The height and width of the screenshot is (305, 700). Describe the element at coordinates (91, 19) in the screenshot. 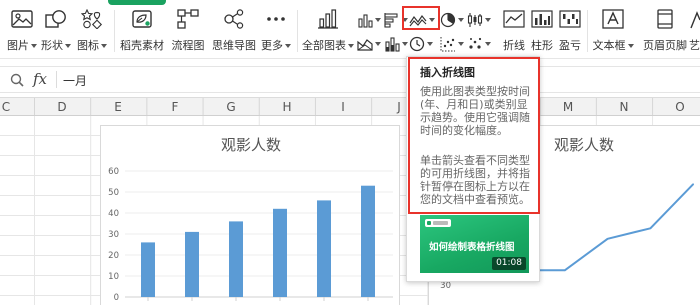

I see `icon-library-icon` at that location.